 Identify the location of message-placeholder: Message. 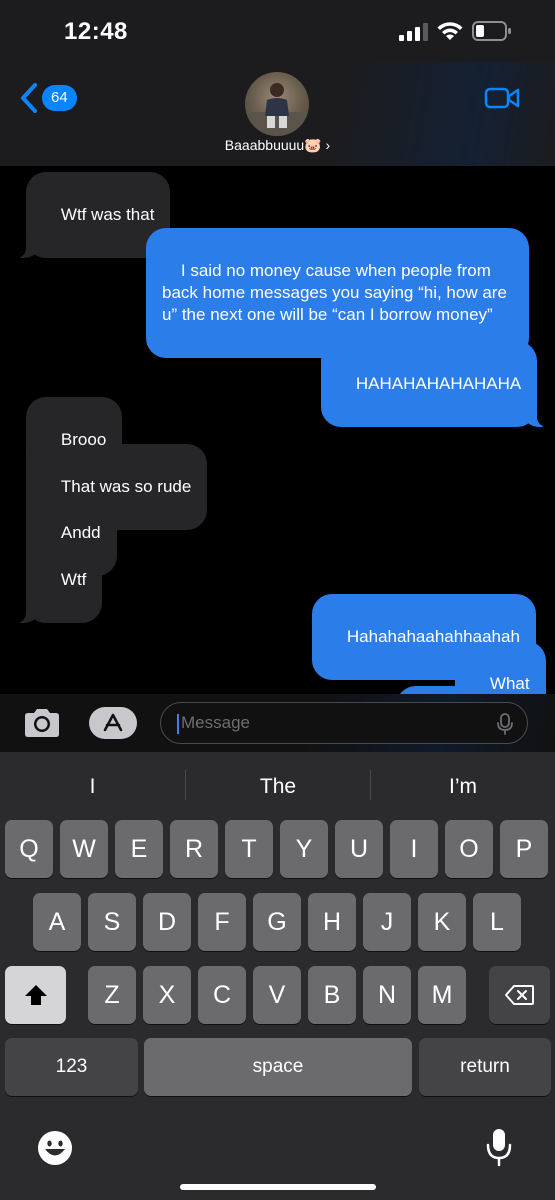
(215, 722).